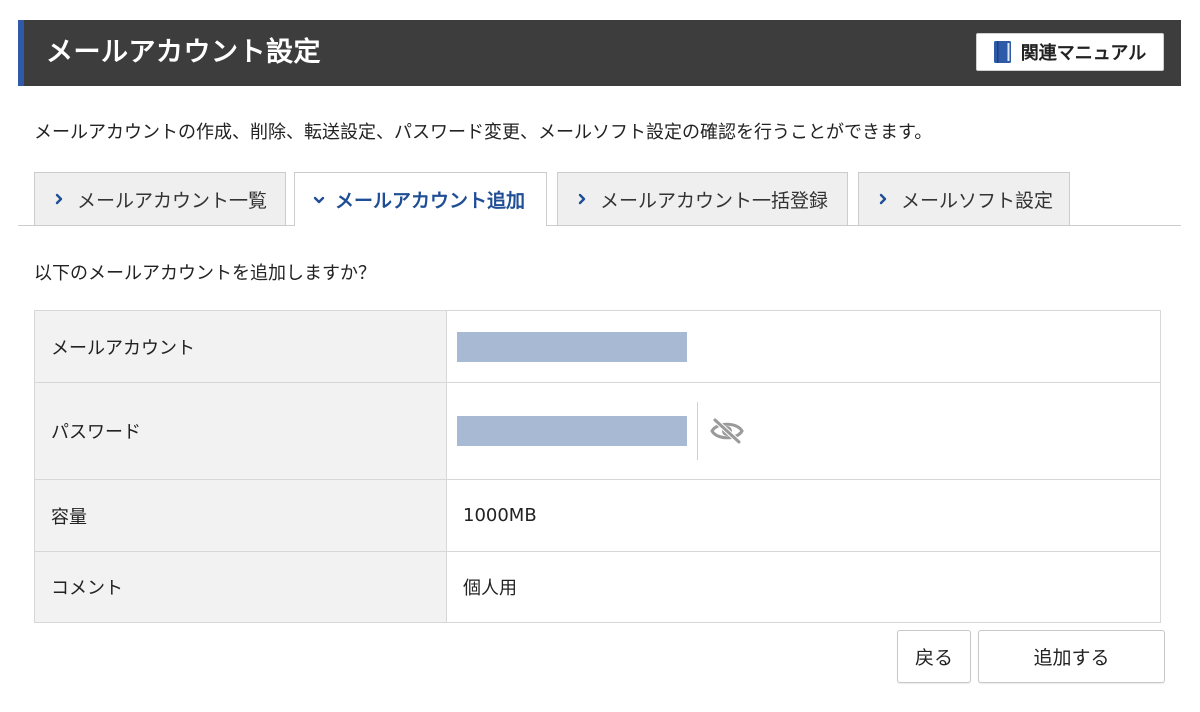 The height and width of the screenshot is (712, 1200). What do you see at coordinates (240, 346) in the screenshot?
I see `row-key: メールアカウント` at bounding box center [240, 346].